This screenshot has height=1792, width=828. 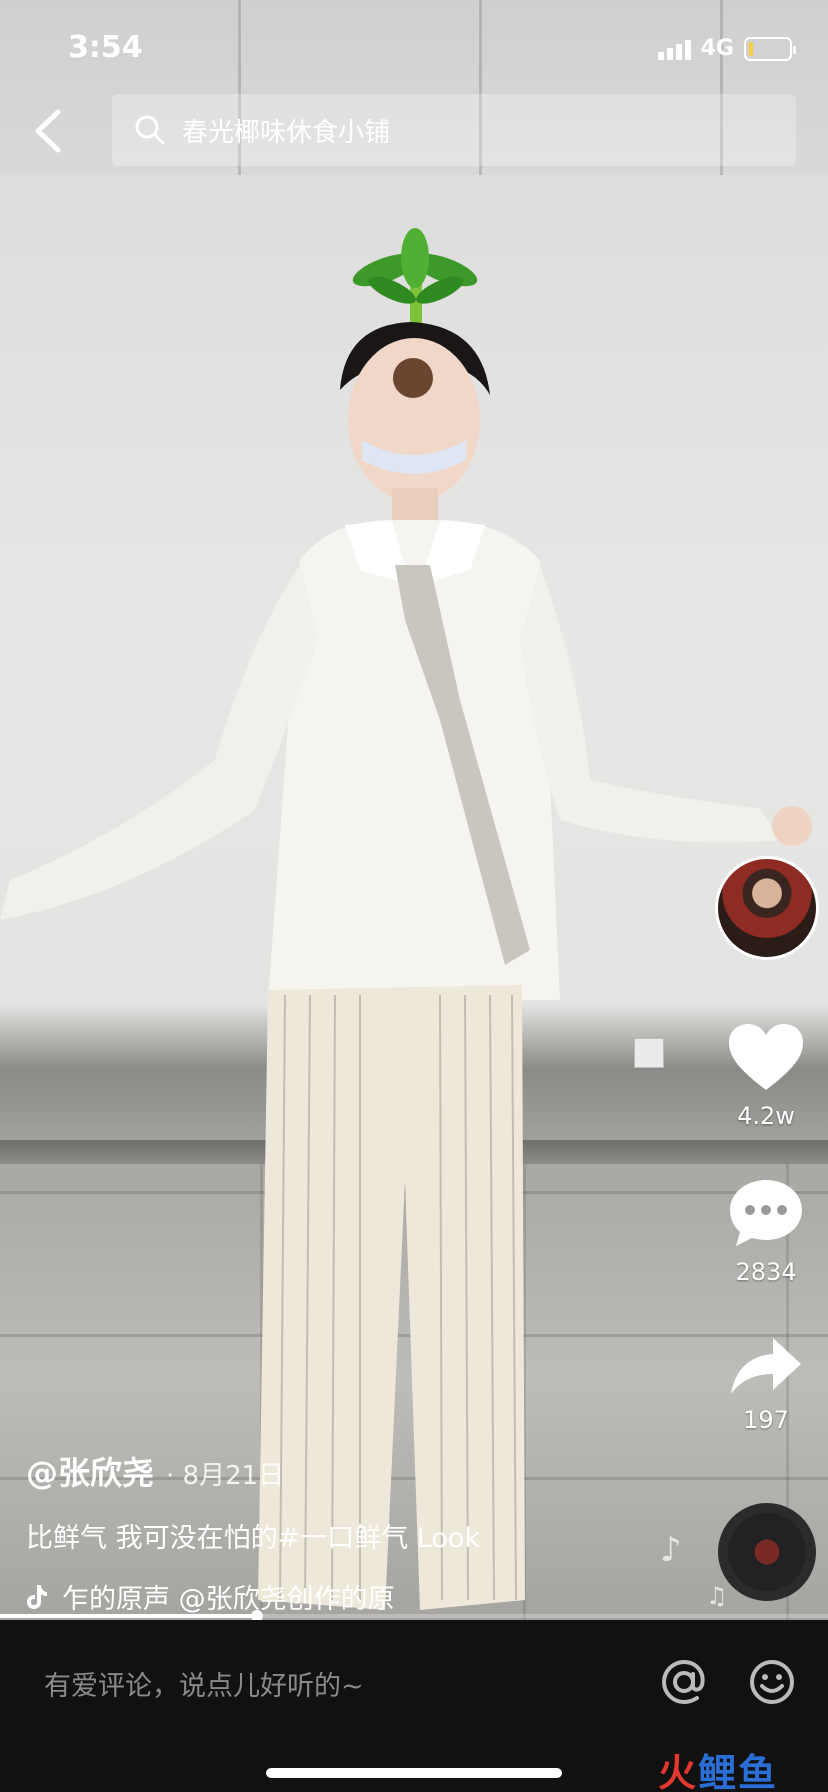 What do you see at coordinates (204, 1683) in the screenshot?
I see `comment-input: 有爱评论，说点儿好听的~` at bounding box center [204, 1683].